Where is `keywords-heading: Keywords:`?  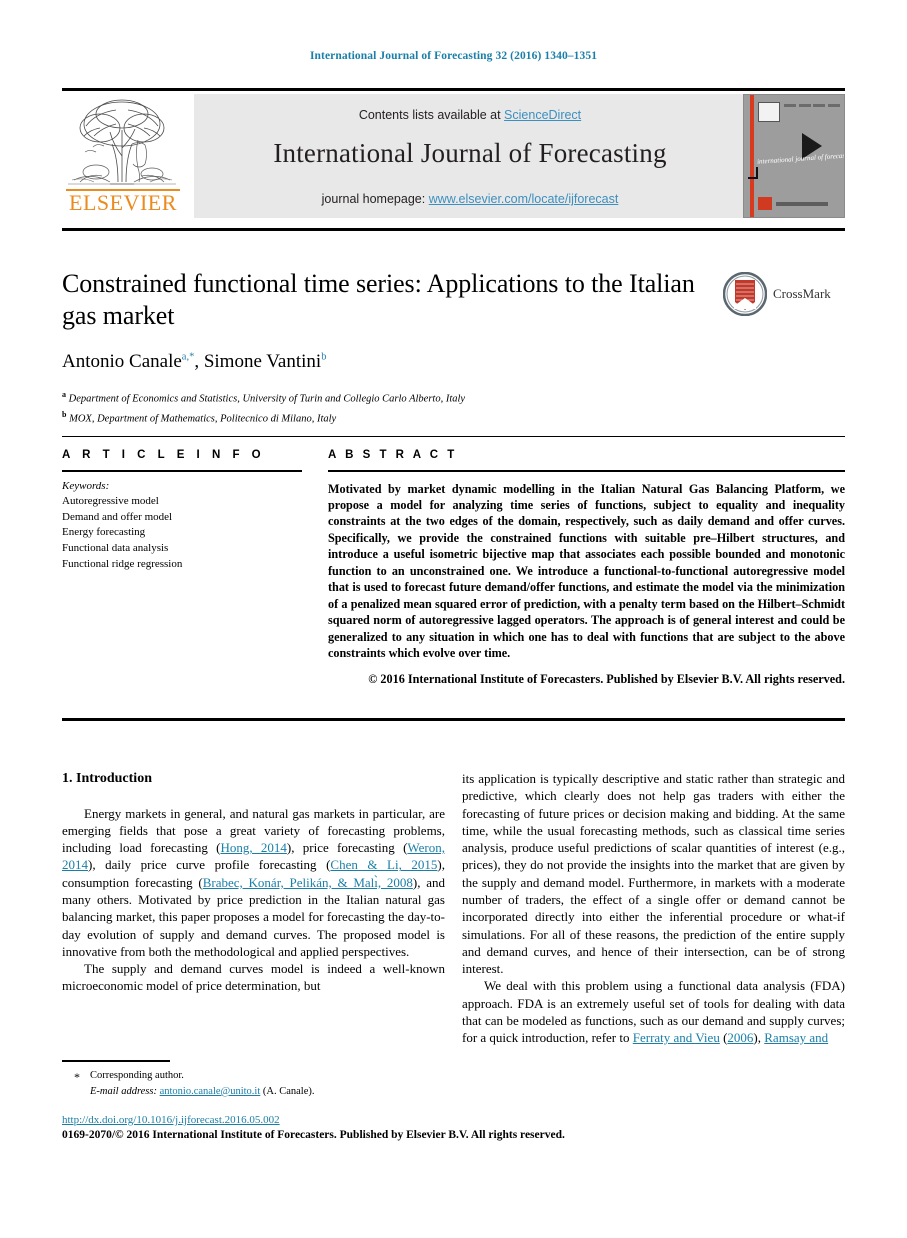 keywords-heading: Keywords: is located at coordinates (86, 485).